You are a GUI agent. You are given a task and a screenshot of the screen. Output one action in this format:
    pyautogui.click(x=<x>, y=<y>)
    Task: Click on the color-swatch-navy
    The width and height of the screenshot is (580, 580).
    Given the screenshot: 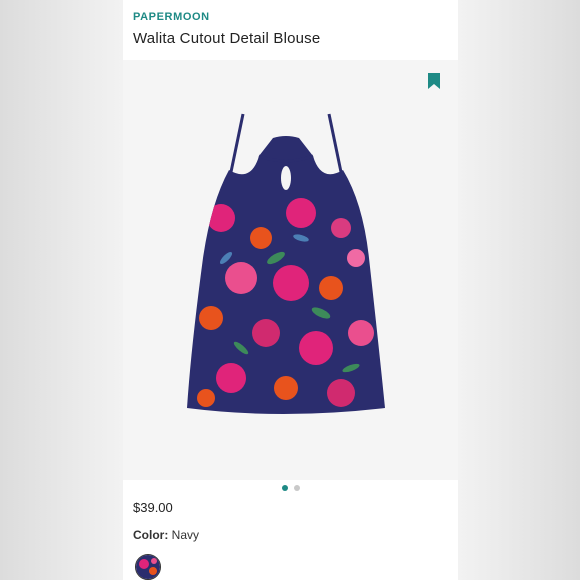 What is the action you would take?
    pyautogui.click(x=148, y=567)
    